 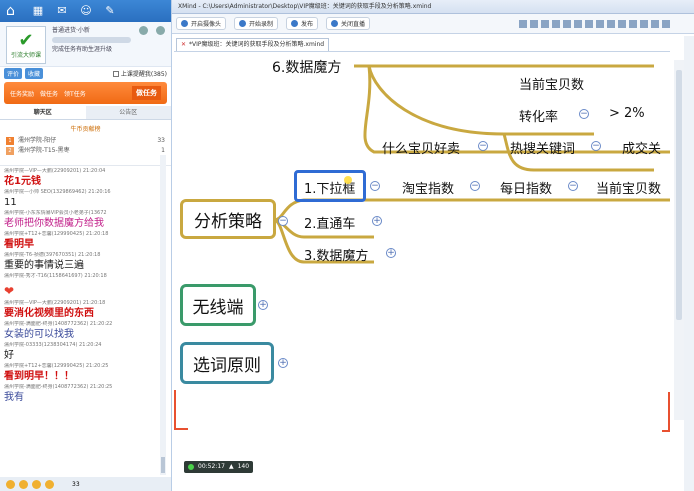 I want to click on chat-text: 重要的事情说三遍, so click(x=44, y=265).